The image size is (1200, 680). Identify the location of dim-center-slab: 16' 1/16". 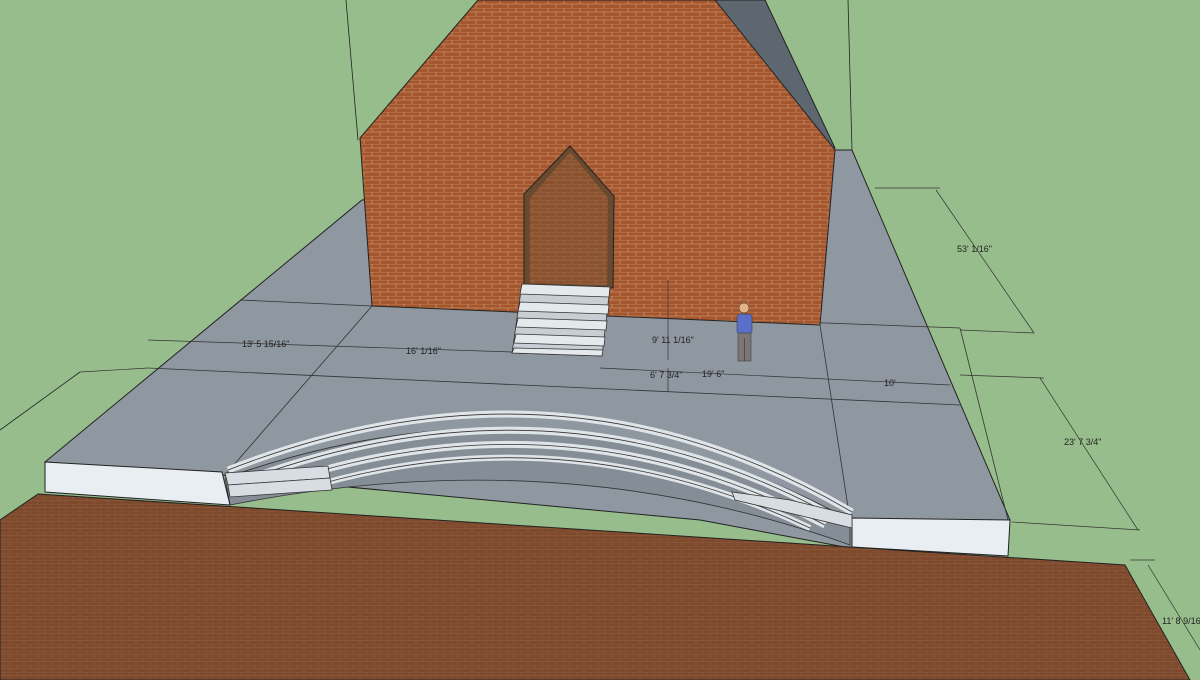
(423, 351).